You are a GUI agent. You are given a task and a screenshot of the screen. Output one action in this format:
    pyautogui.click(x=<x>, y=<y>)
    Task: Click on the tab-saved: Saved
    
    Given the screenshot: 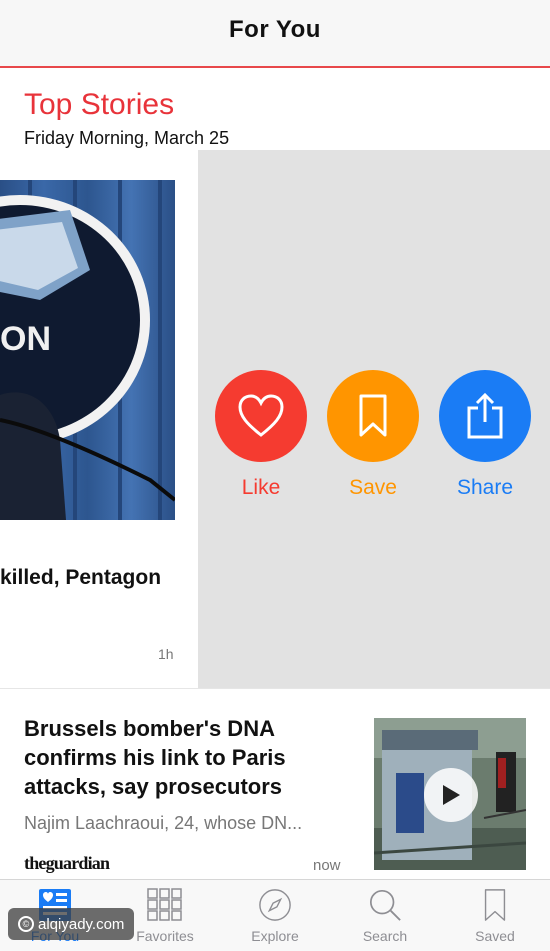 What is the action you would take?
    pyautogui.click(x=495, y=916)
    